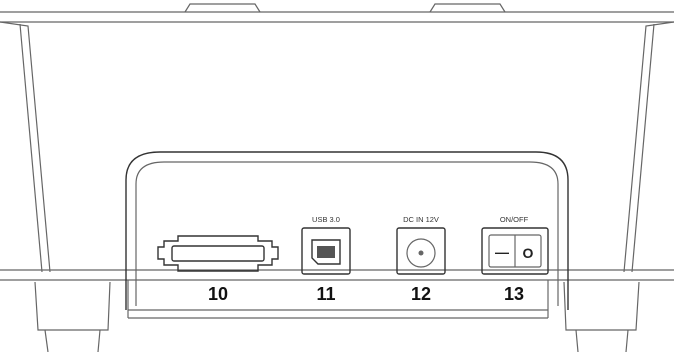  Describe the element at coordinates (421, 294) in the screenshot. I see `port-number-12: 12` at that location.